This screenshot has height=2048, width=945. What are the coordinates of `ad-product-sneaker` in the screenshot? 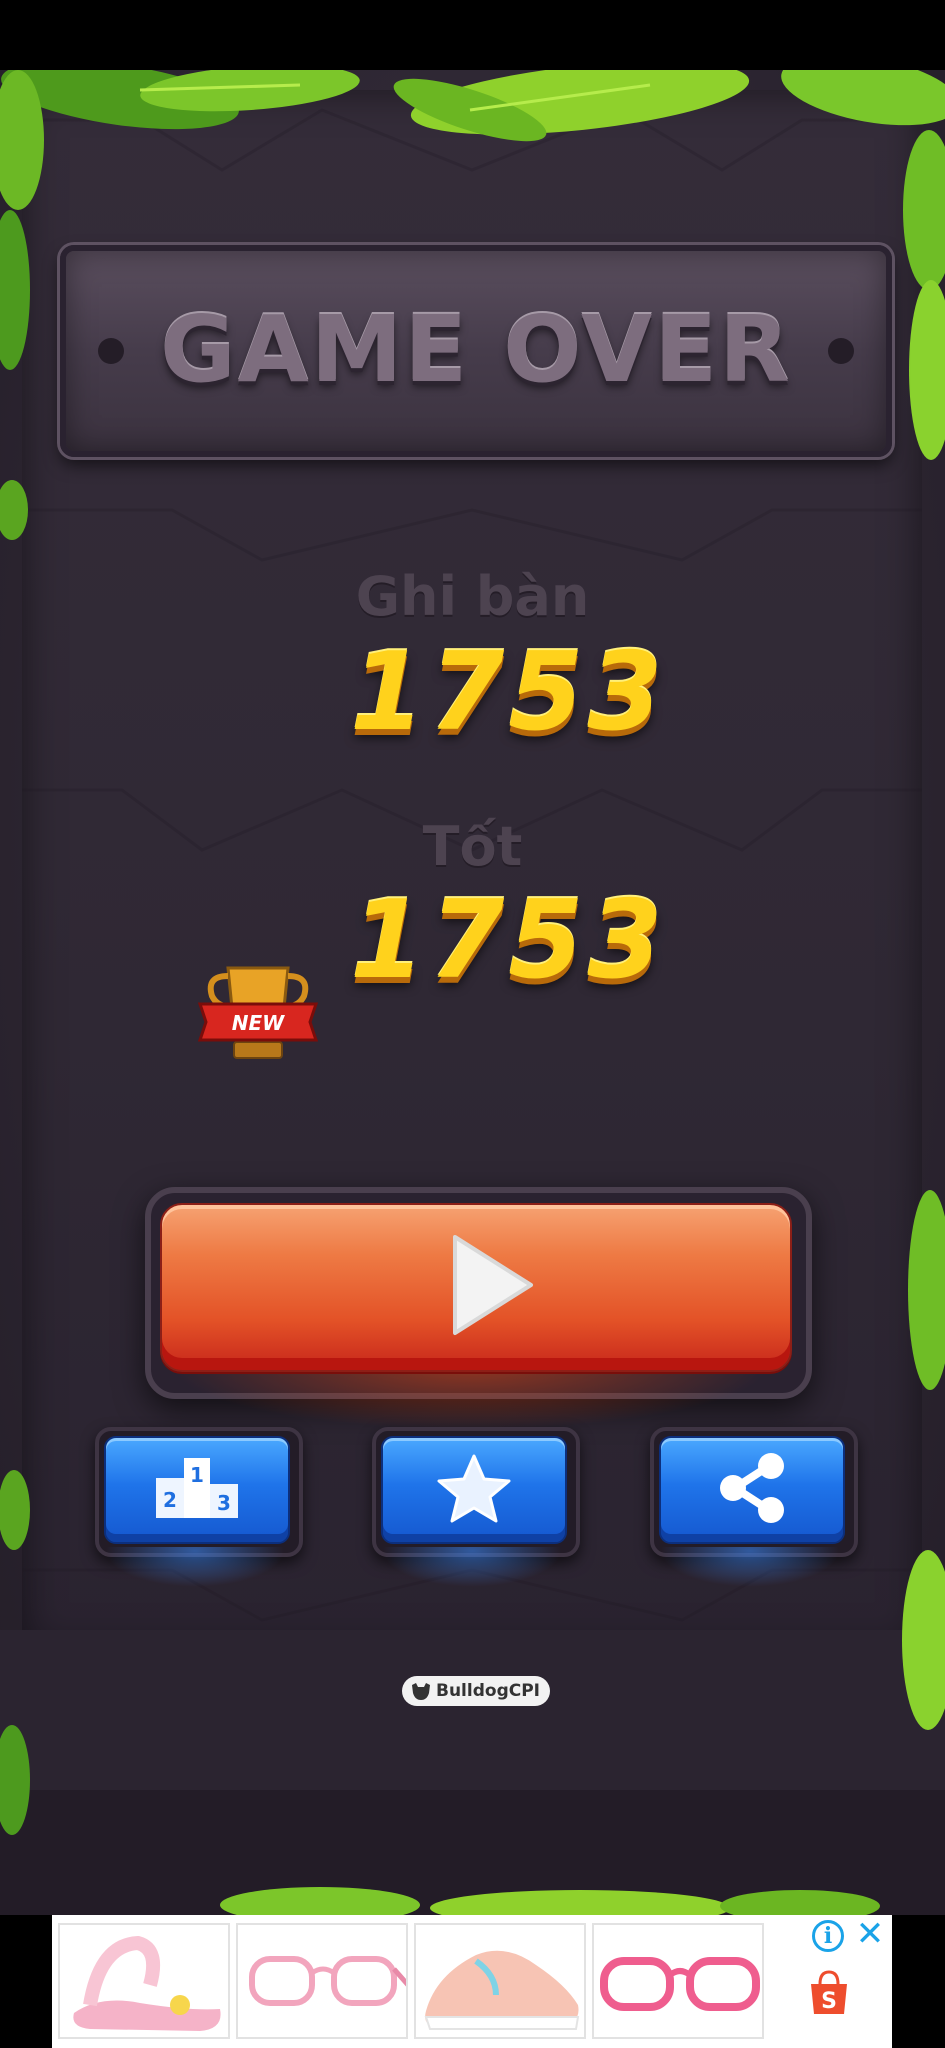 It's located at (500, 1981).